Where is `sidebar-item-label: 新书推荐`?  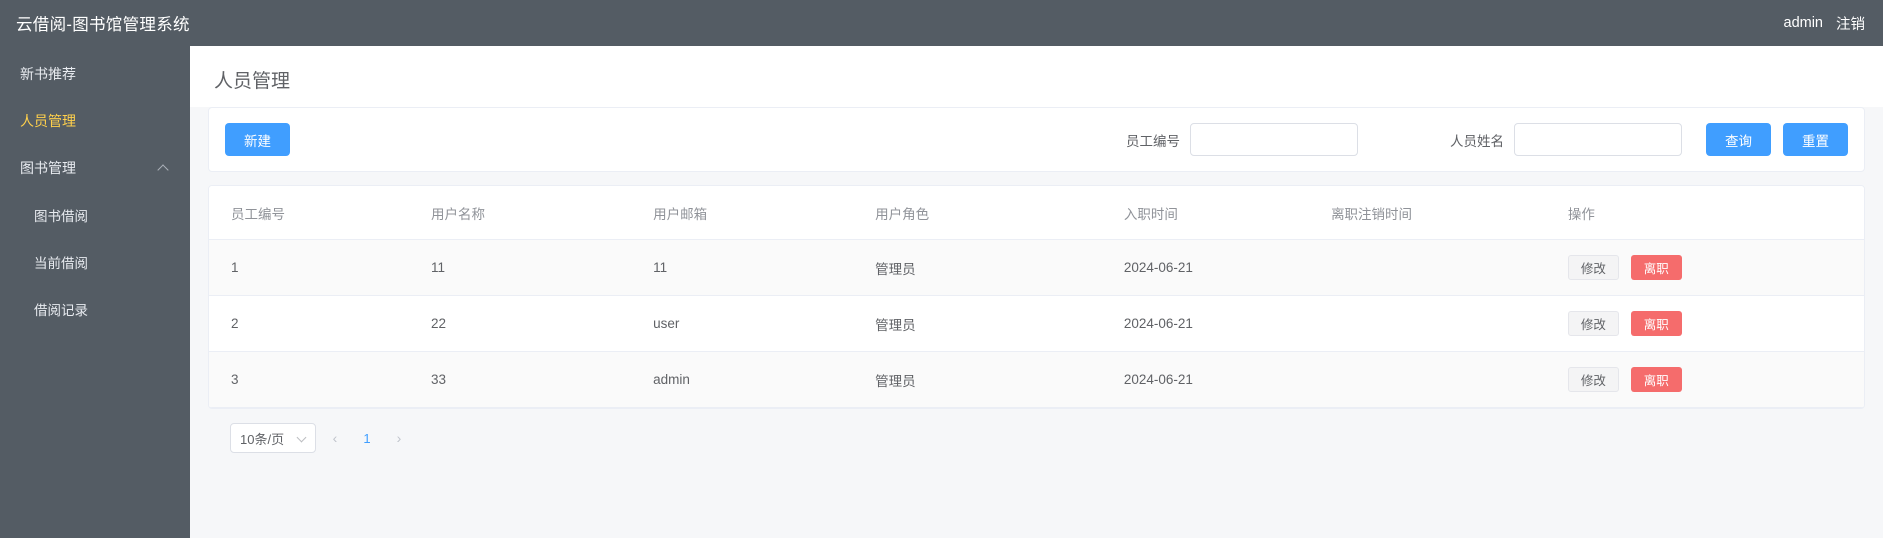 sidebar-item-label: 新书推荐 is located at coordinates (48, 73).